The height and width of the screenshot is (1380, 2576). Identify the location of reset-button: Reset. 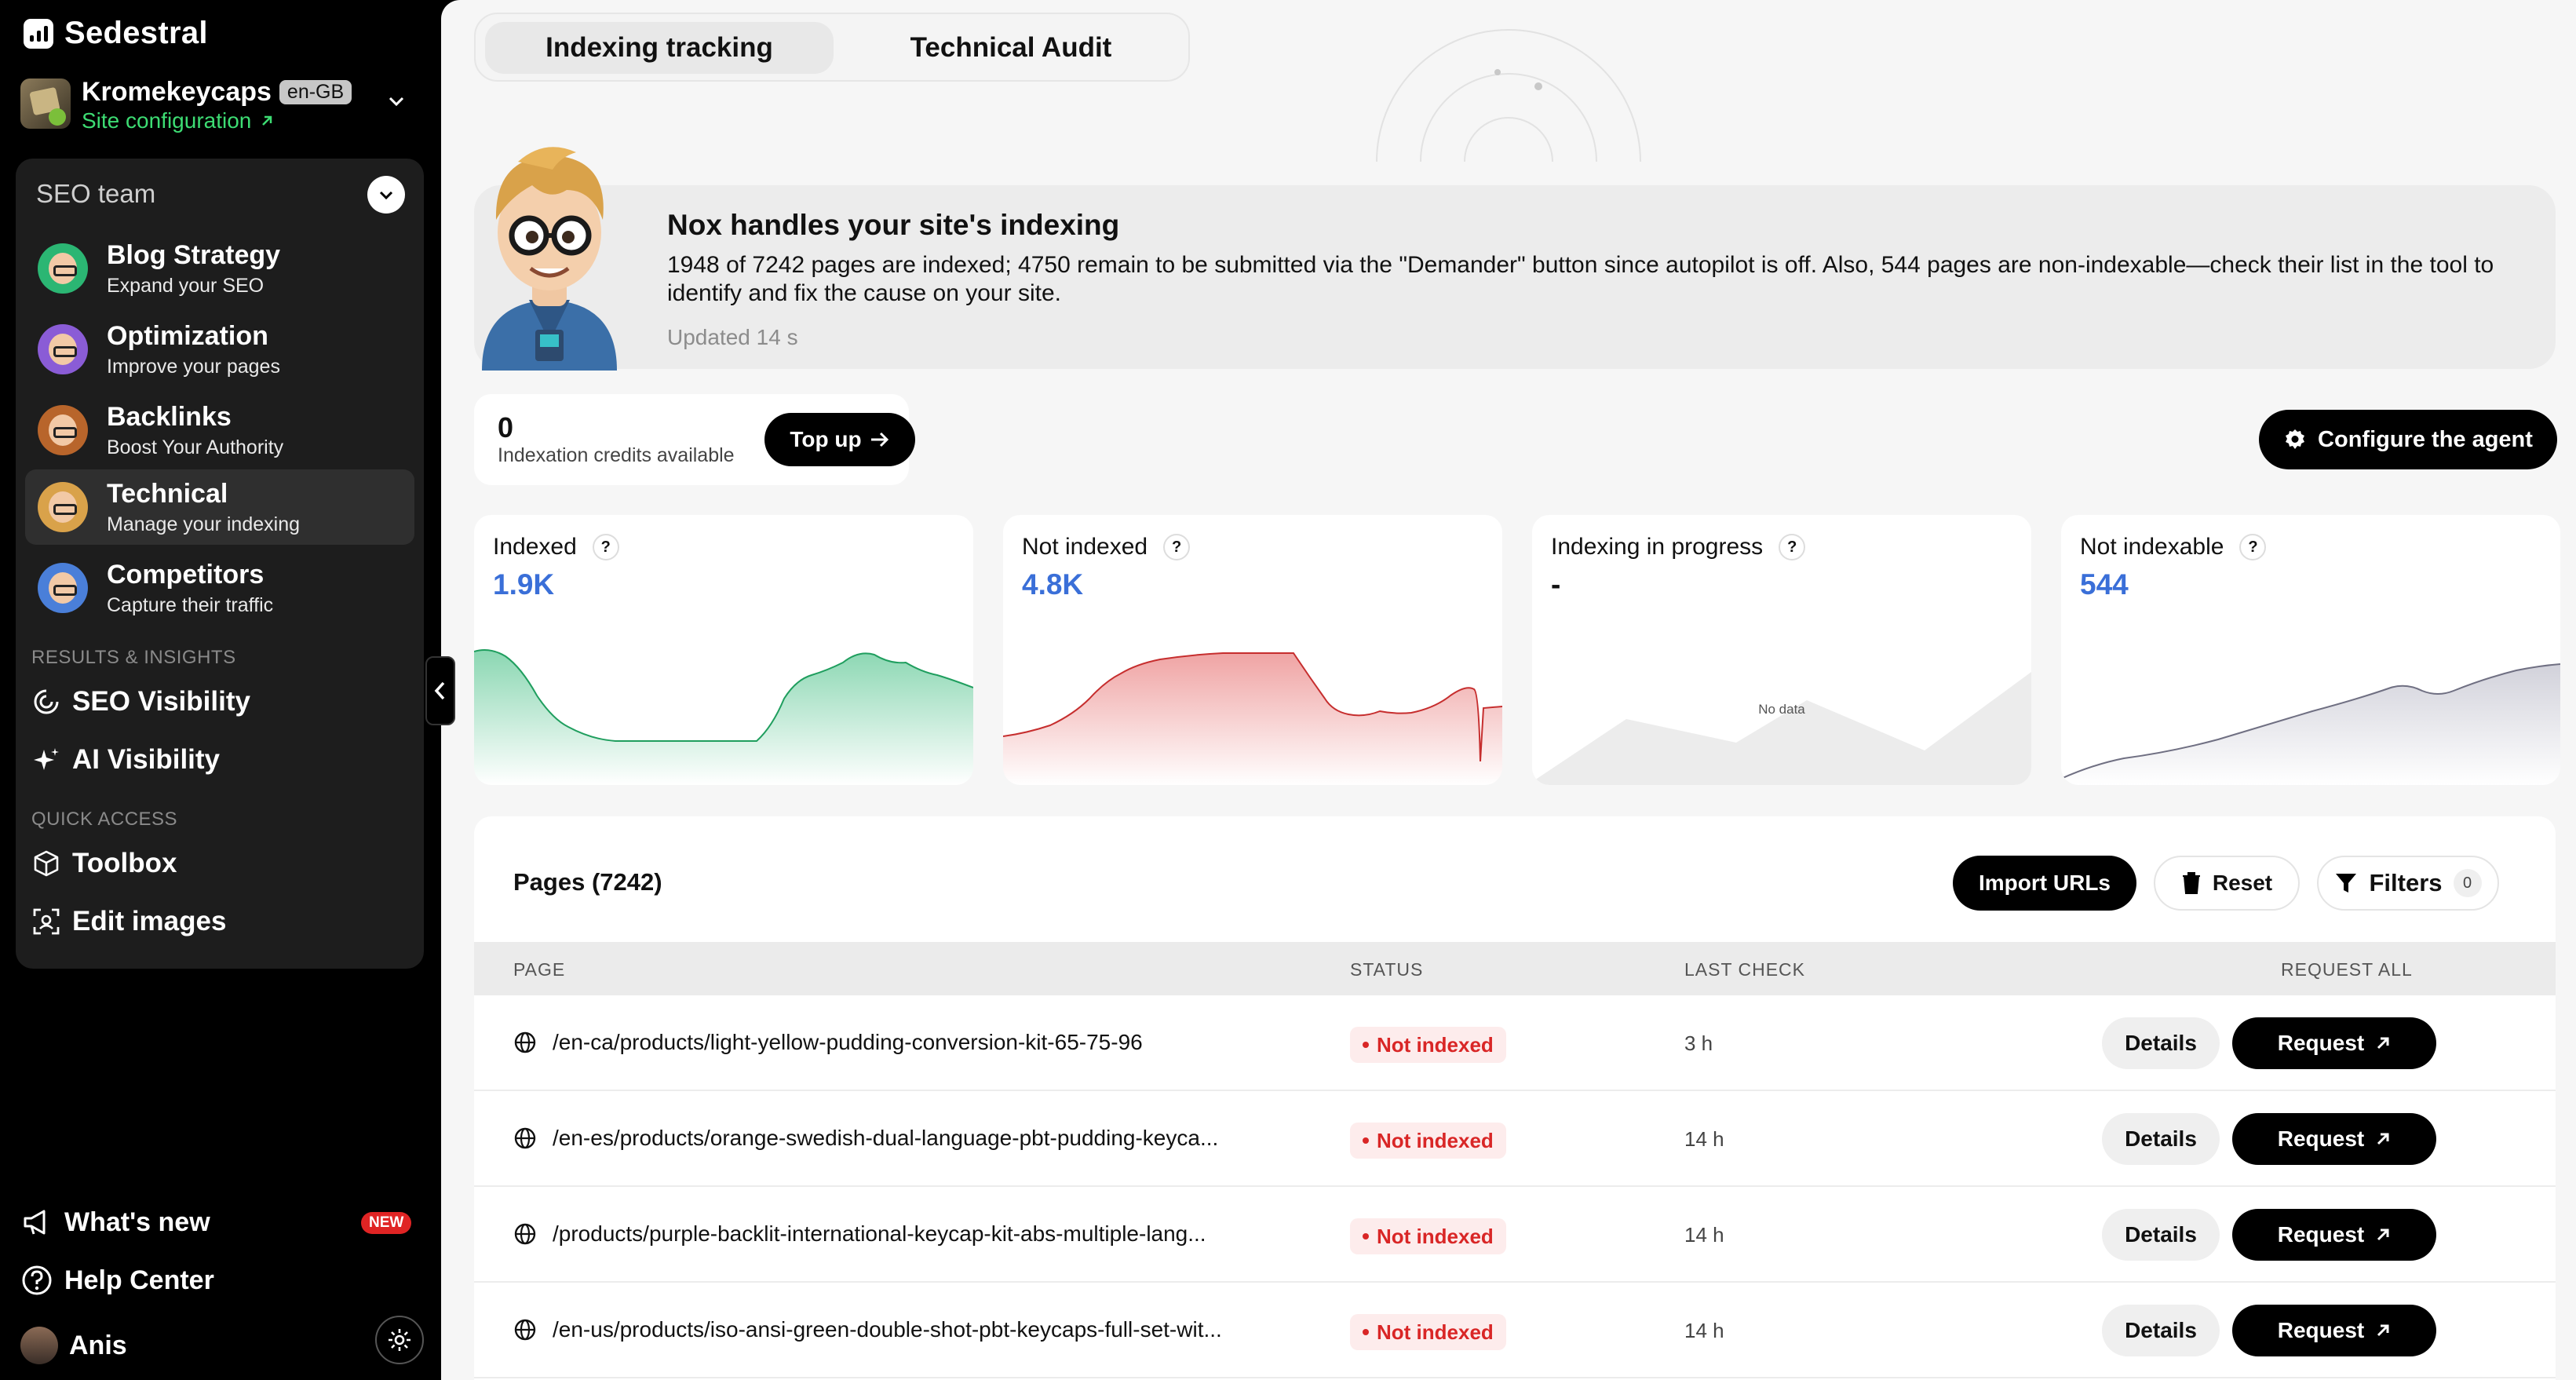
(2227, 883).